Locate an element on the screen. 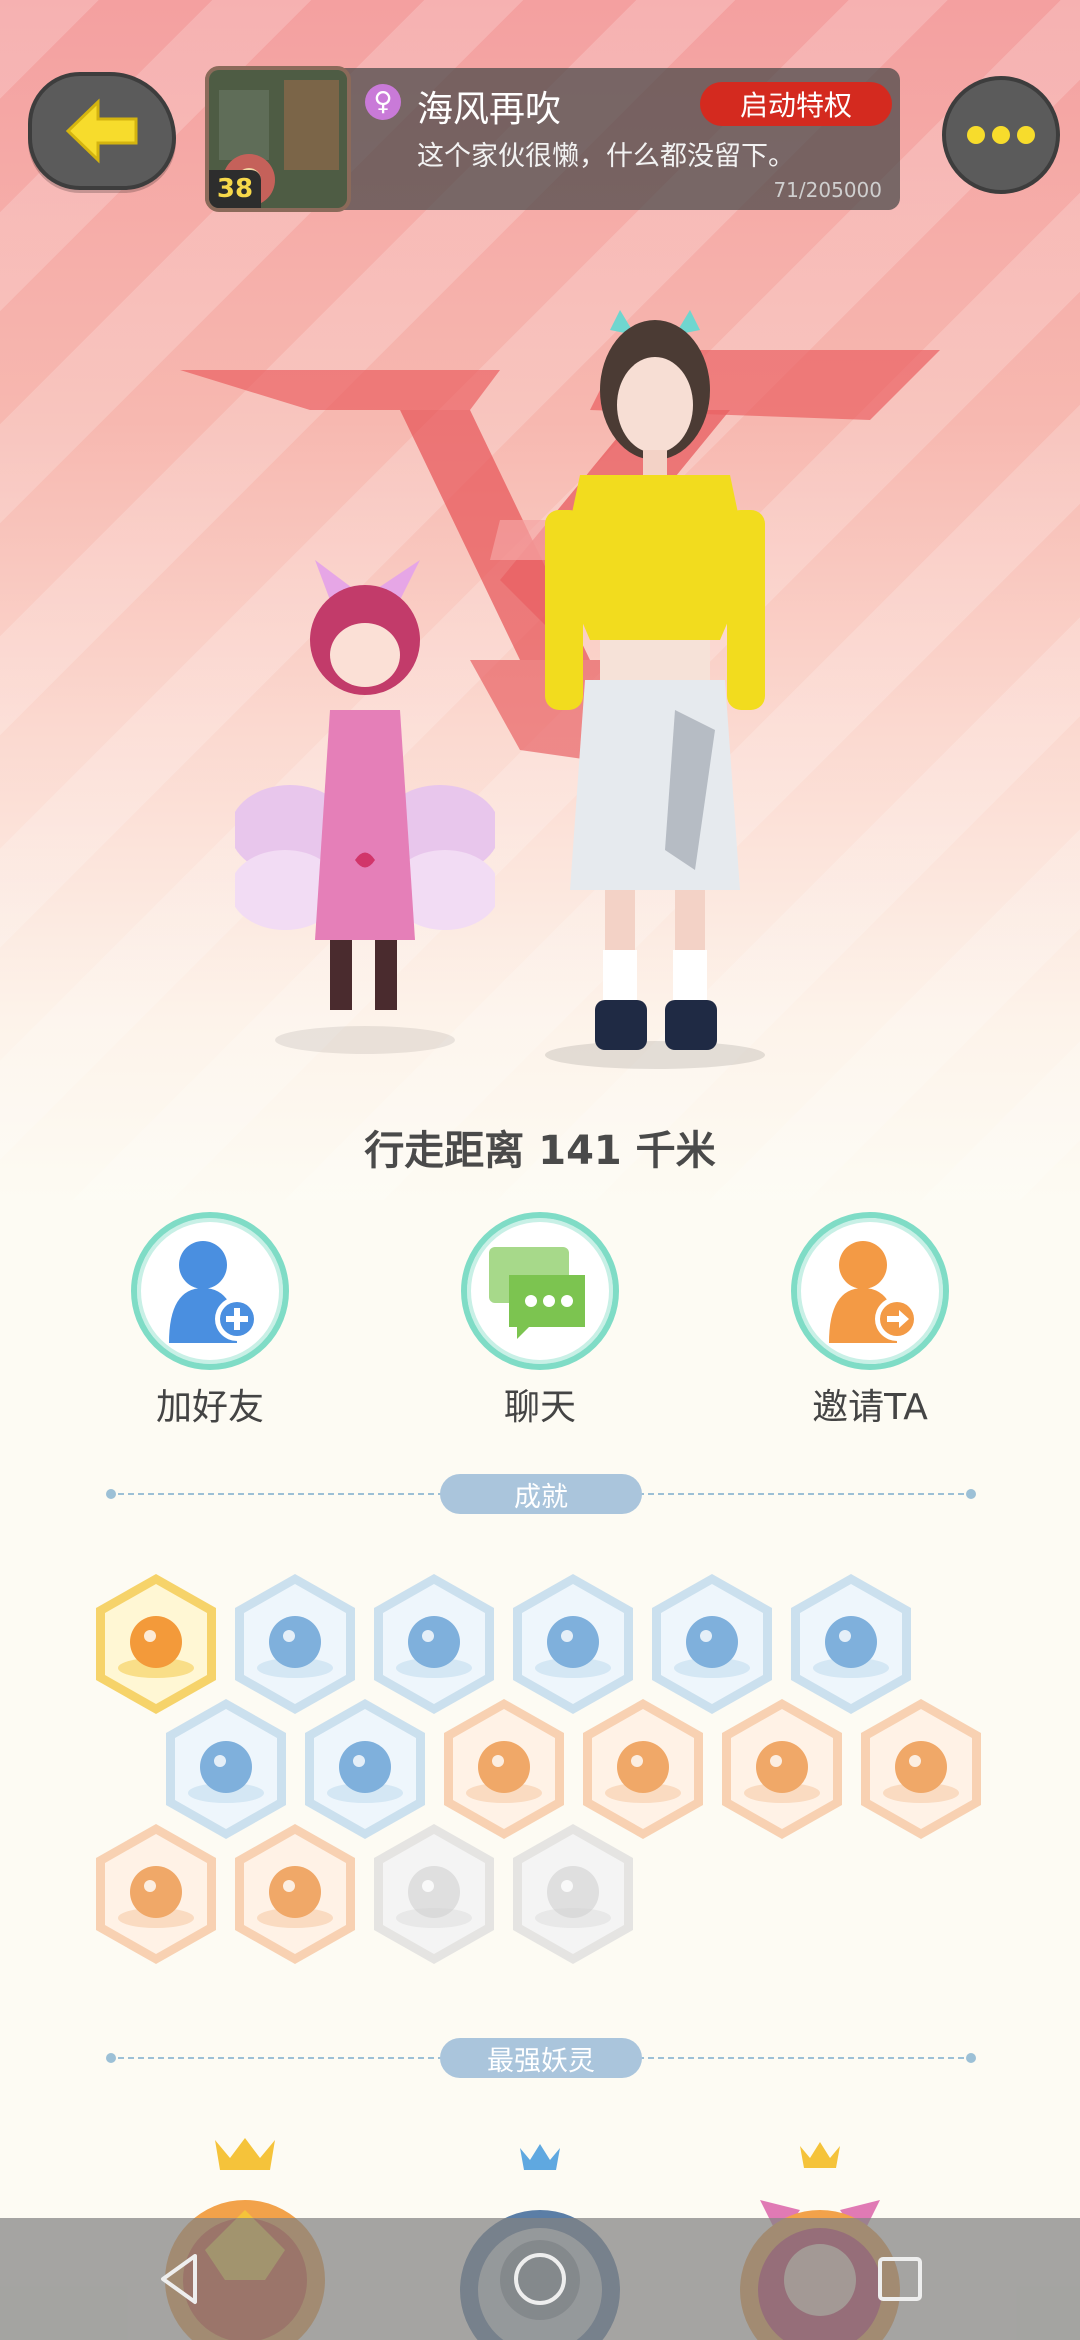 Image resolution: width=1080 pixels, height=2340 pixels. experience-progress: 71/205000 is located at coordinates (827, 190).